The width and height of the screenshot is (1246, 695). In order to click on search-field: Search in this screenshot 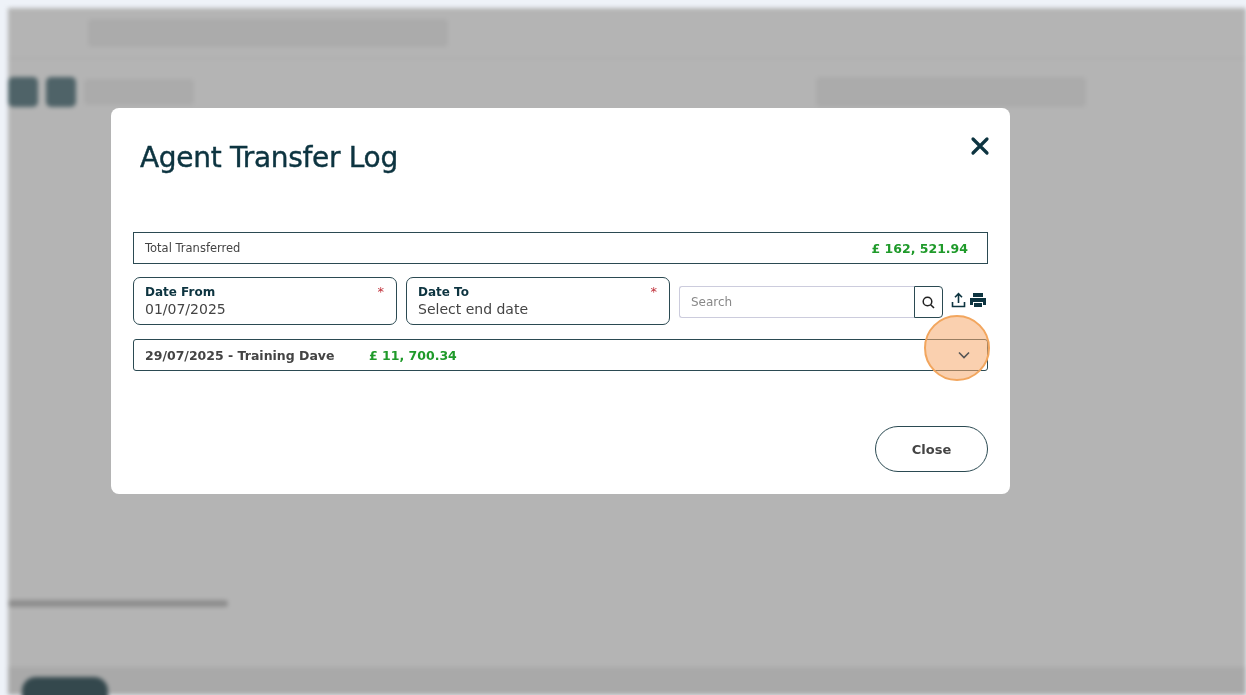, I will do `click(796, 302)`.